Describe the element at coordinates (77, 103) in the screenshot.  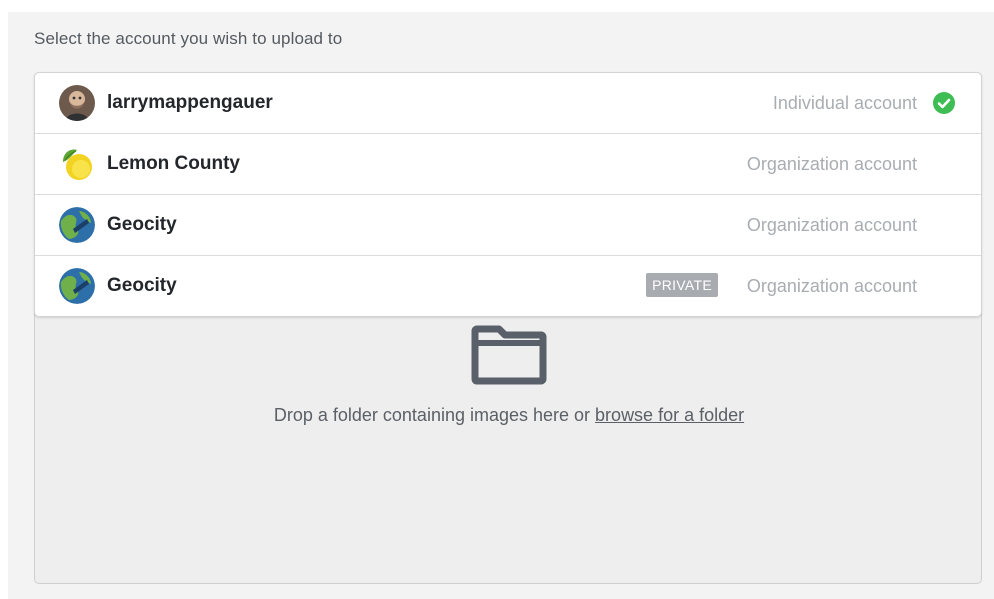
I see `user-avatar` at that location.